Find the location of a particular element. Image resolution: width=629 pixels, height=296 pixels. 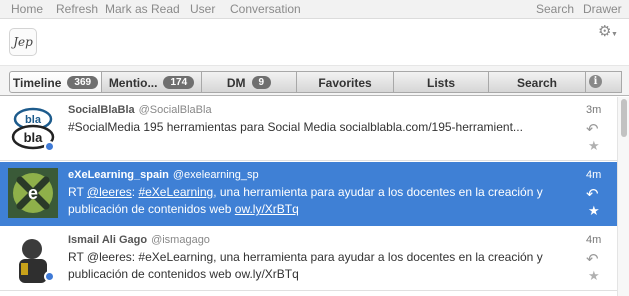

menu-home: Home is located at coordinates (27, 9).